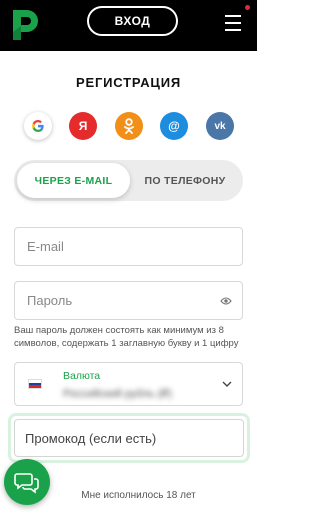  I want to click on top-bar: ВХОД, so click(128, 25).